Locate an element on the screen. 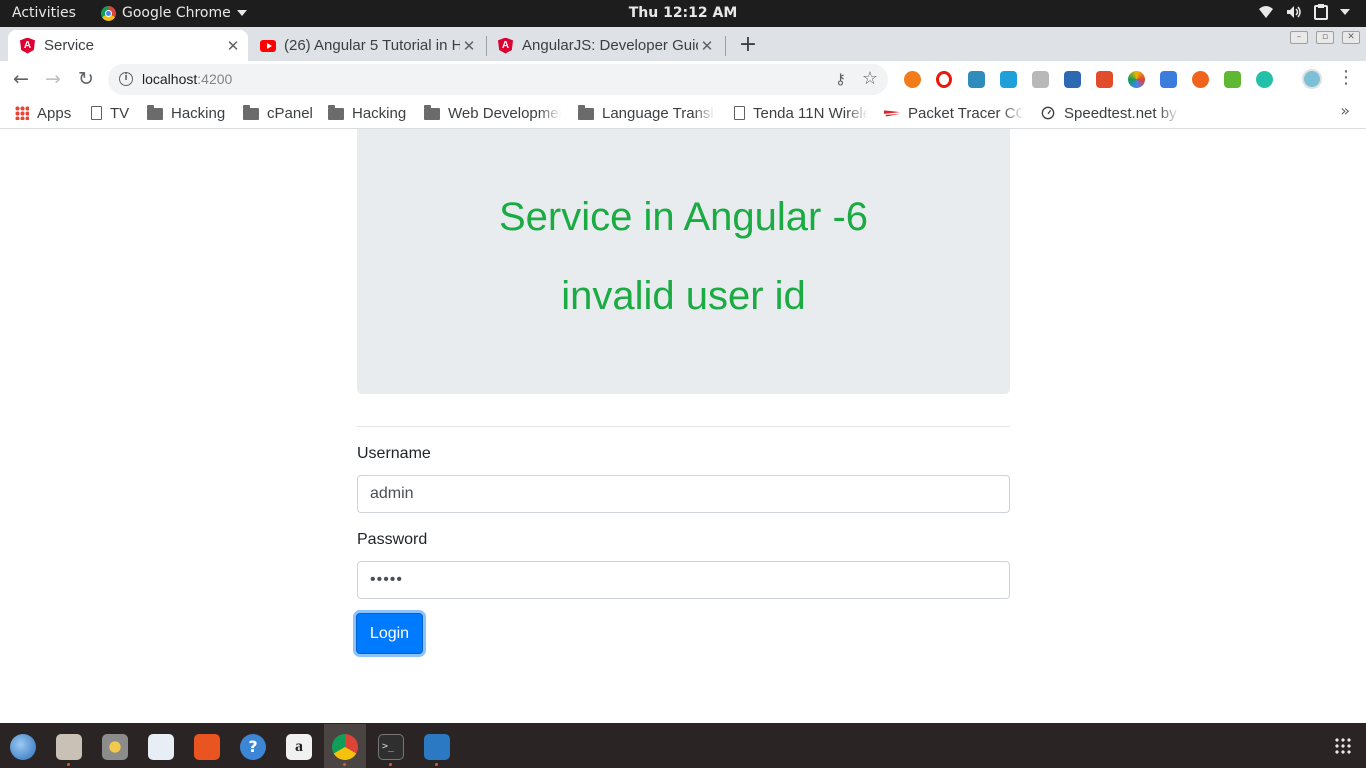 Image resolution: width=1366 pixels, height=768 pixels. menu-kebab-icon: ⋮ is located at coordinates (1346, 77).